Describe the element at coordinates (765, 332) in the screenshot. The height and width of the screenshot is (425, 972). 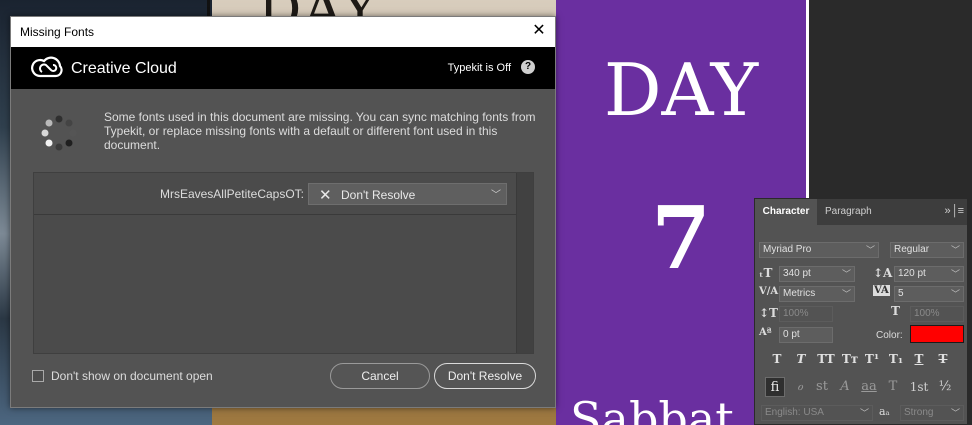
I see `baseline-shift-icon: Aª` at that location.